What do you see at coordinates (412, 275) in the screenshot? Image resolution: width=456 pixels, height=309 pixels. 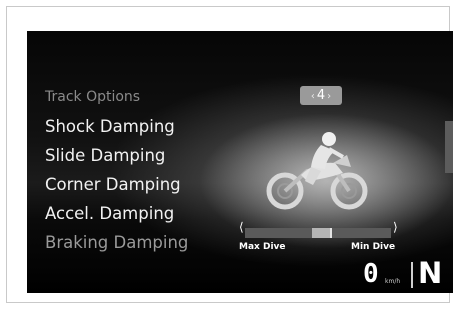 I see `status-divider` at bounding box center [412, 275].